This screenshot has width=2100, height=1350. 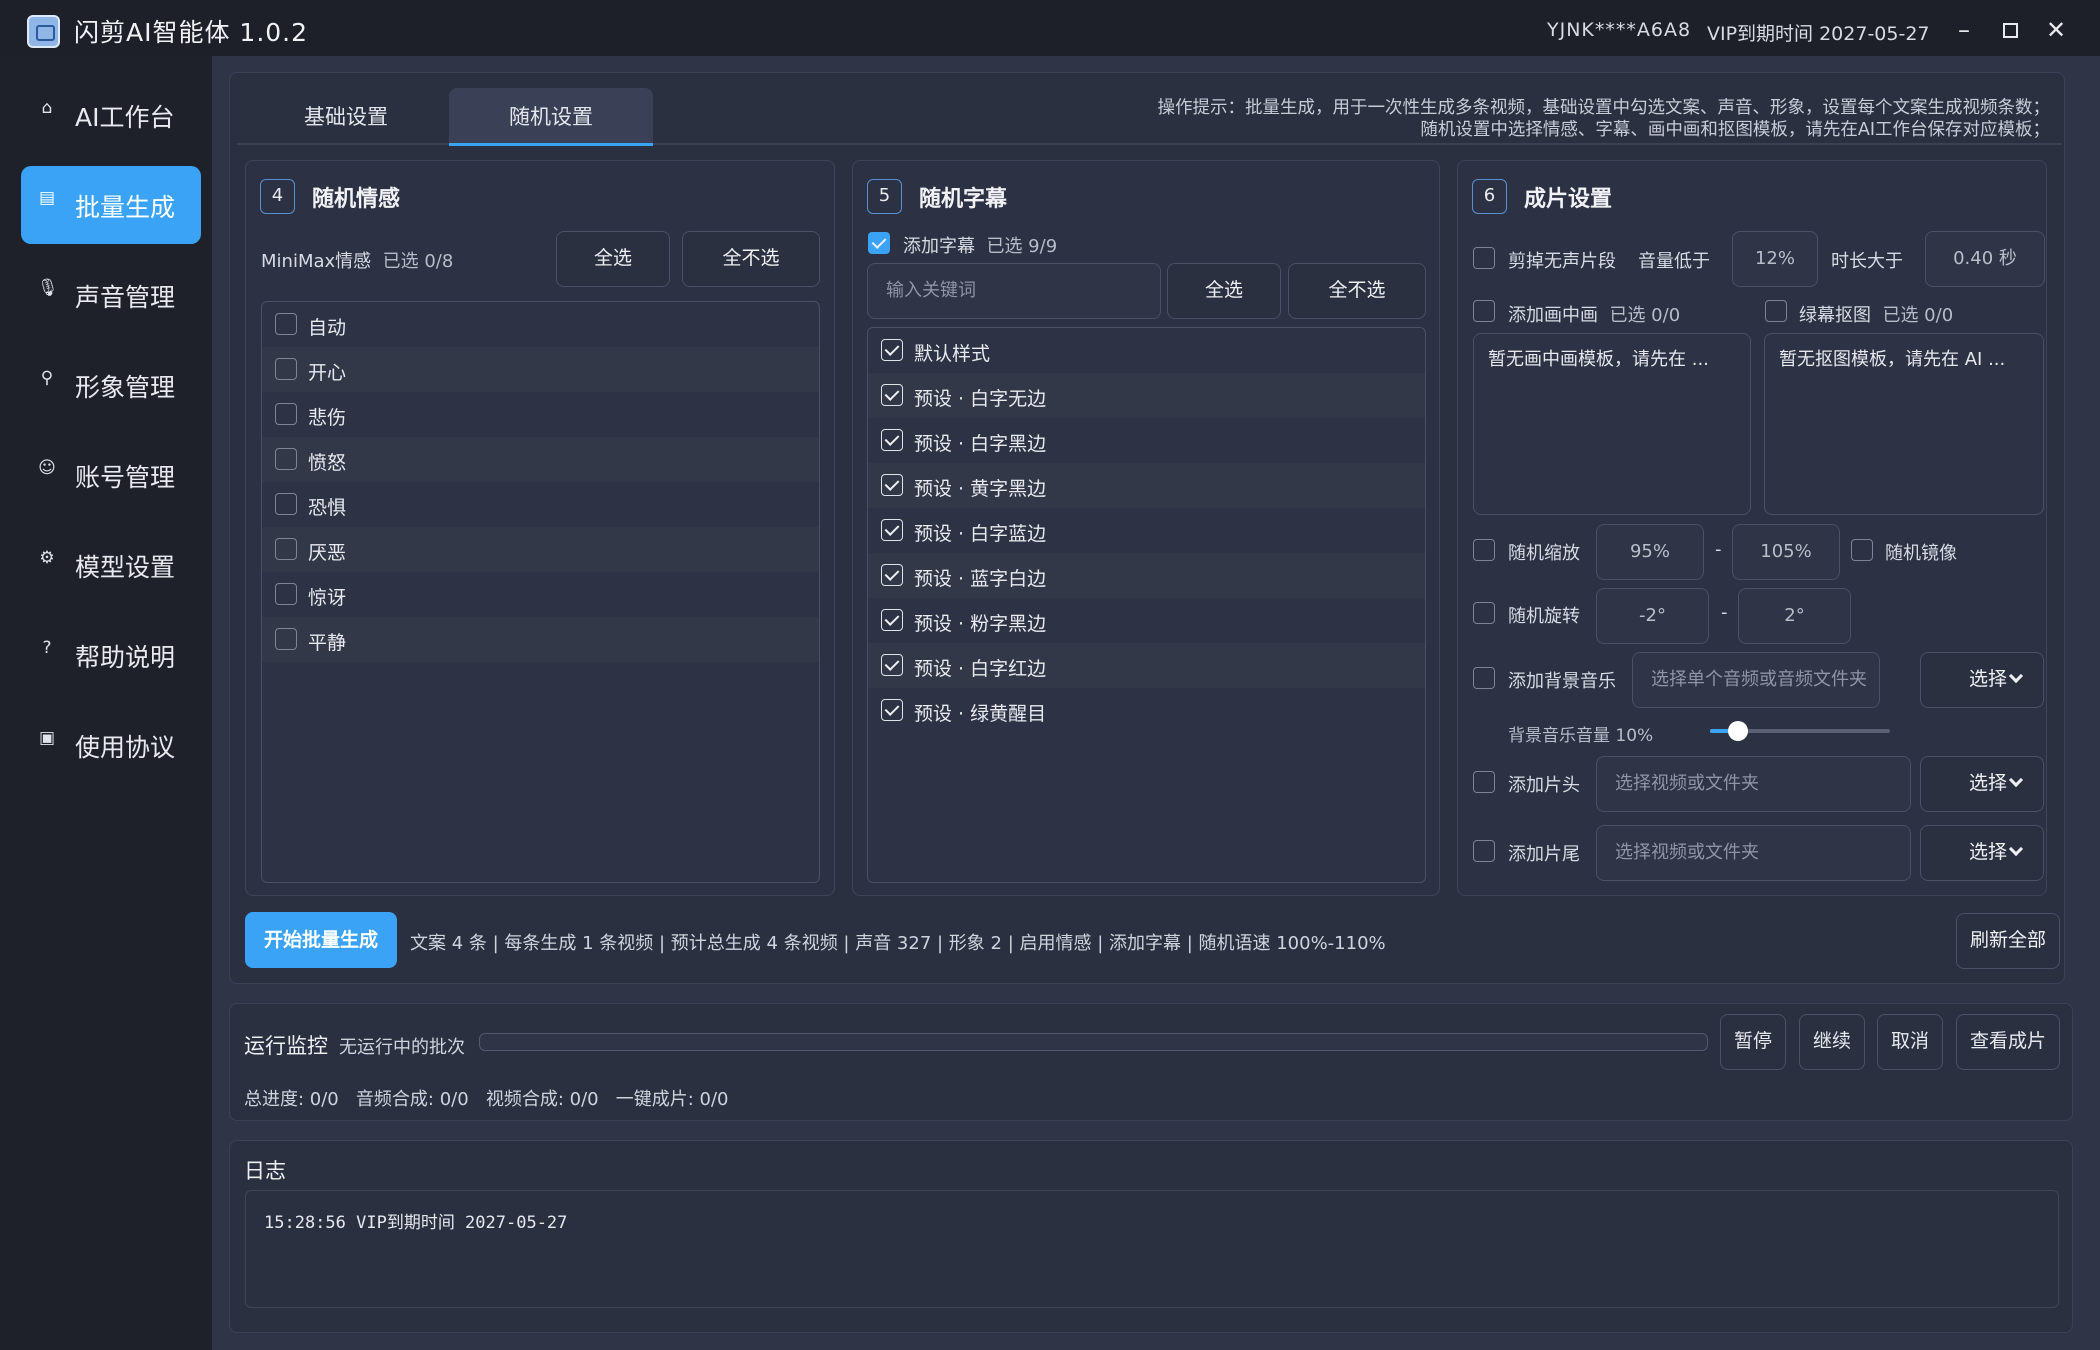 What do you see at coordinates (47, 378) in the screenshot?
I see `user-icon: ⚲` at bounding box center [47, 378].